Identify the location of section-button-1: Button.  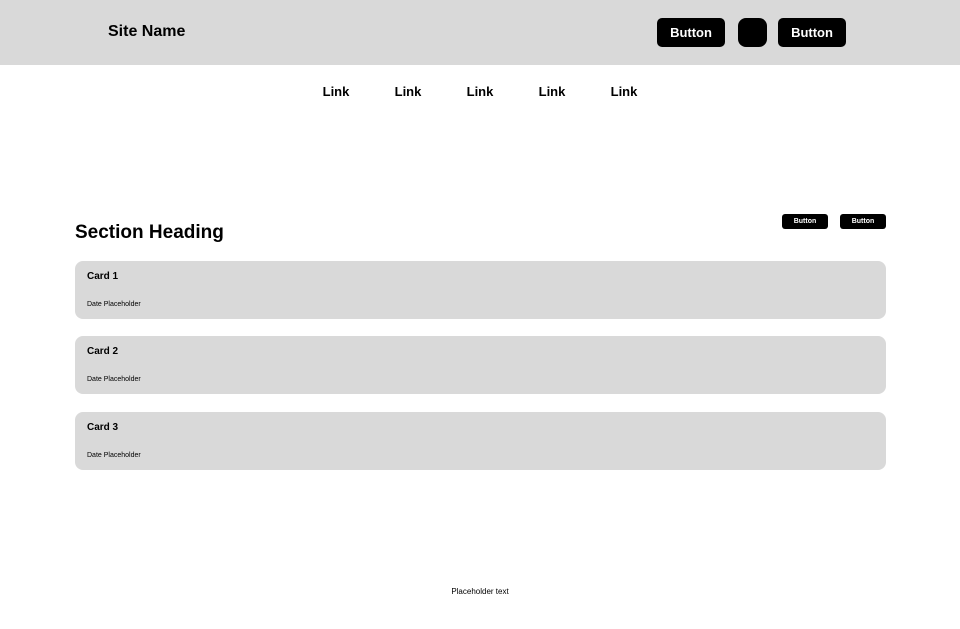
(805, 221).